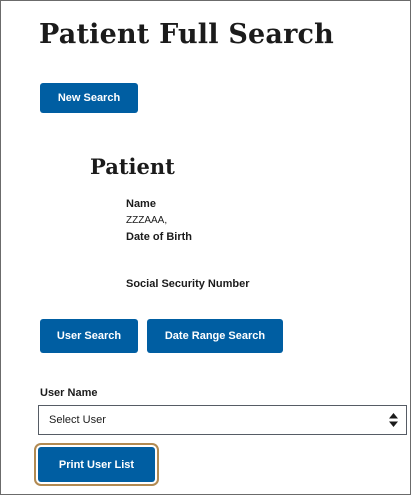  I want to click on print-user-list-button: Print User List, so click(96, 464).